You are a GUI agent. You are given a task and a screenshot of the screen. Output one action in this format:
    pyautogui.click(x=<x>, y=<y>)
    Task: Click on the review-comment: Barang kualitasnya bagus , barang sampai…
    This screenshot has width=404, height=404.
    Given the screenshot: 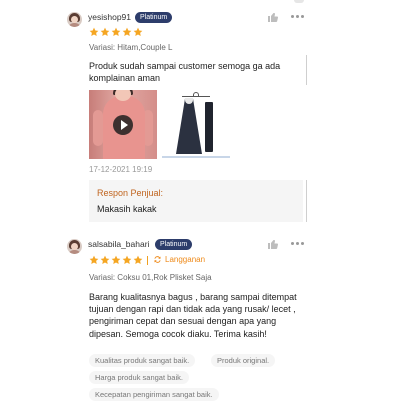 What is the action you would take?
    pyautogui.click(x=193, y=315)
    